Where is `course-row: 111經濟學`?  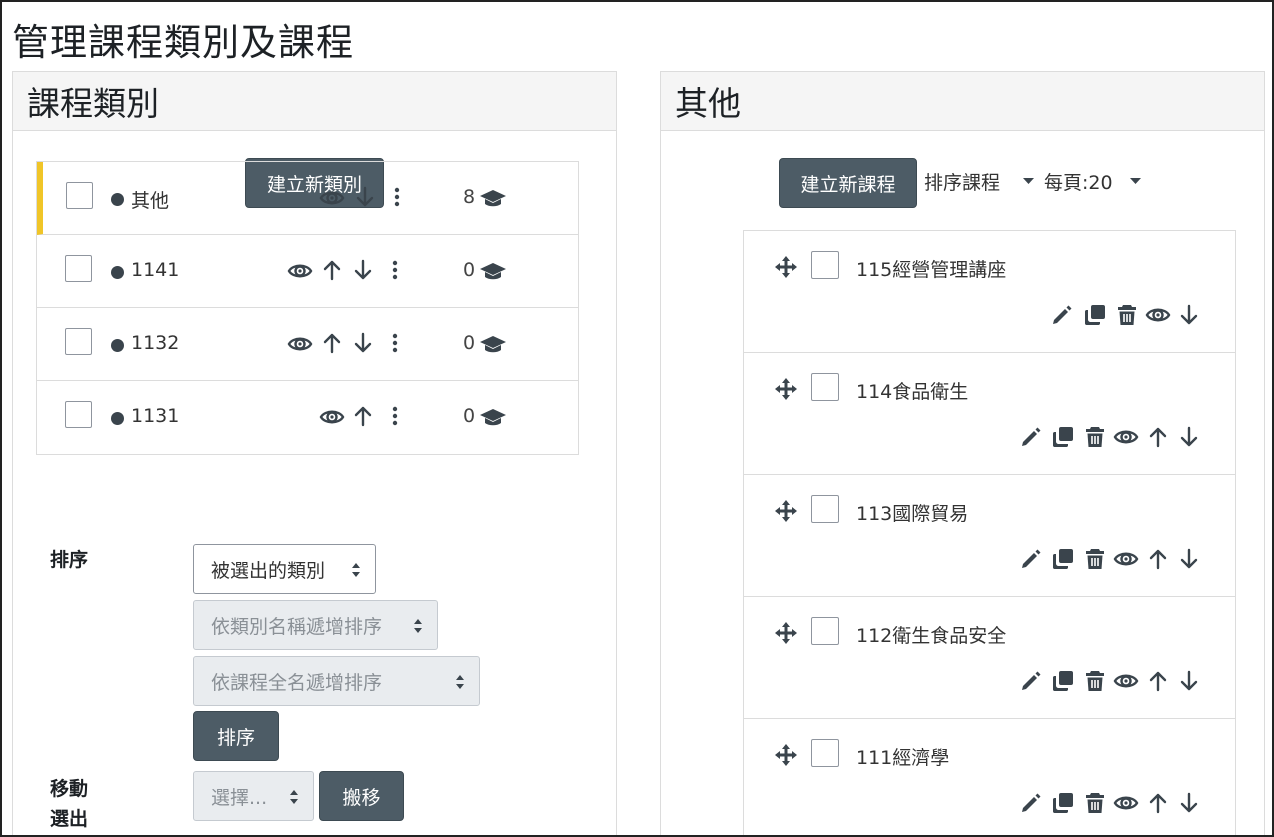 course-row: 111經濟學 is located at coordinates (989, 777).